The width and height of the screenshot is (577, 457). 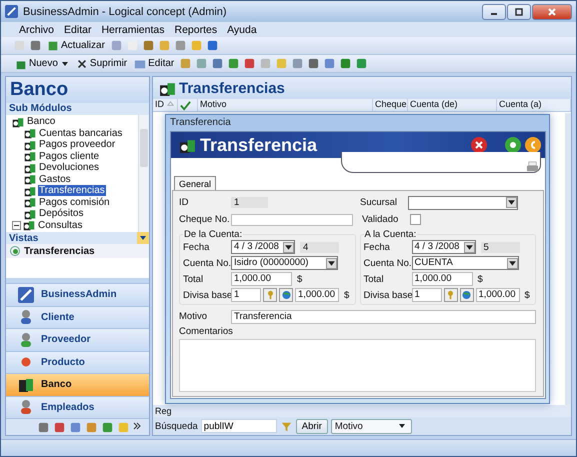 What do you see at coordinates (72, 225) in the screenshot?
I see `tree-item: Consultas` at bounding box center [72, 225].